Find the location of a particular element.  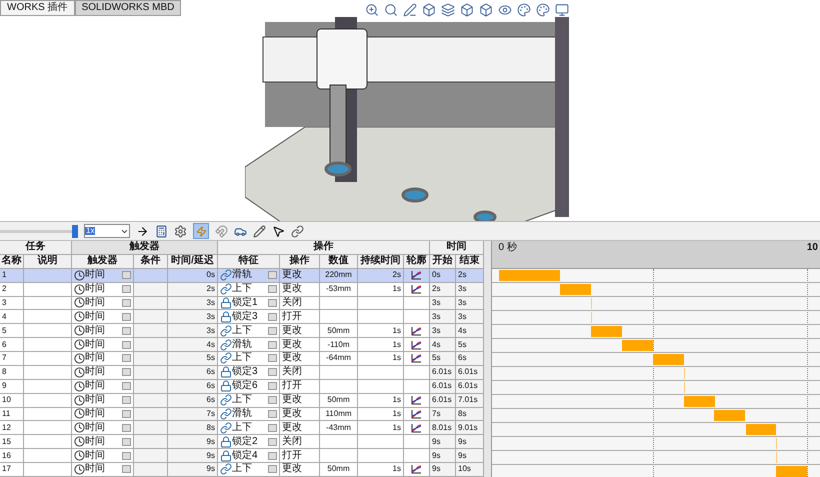

table-row: 3 时间 3s 锁定1 关闭 3s 3s is located at coordinates (242, 303).